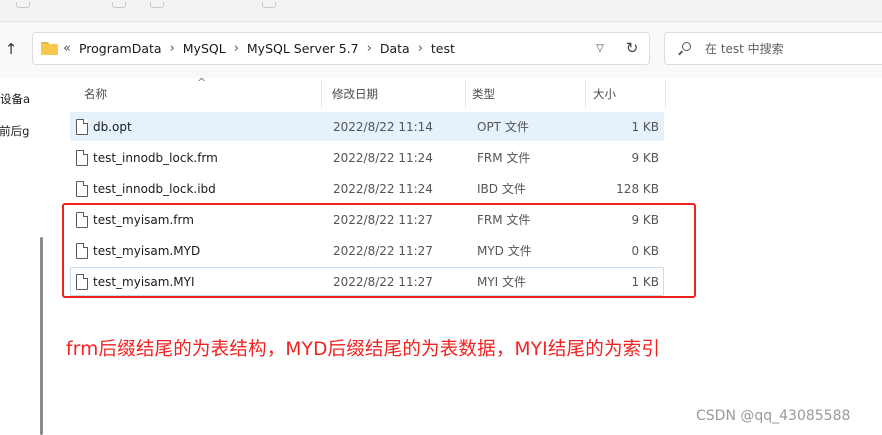 The height and width of the screenshot is (435, 882). Describe the element at coordinates (501, 189) in the screenshot. I see `file-type: IBD 文件` at that location.